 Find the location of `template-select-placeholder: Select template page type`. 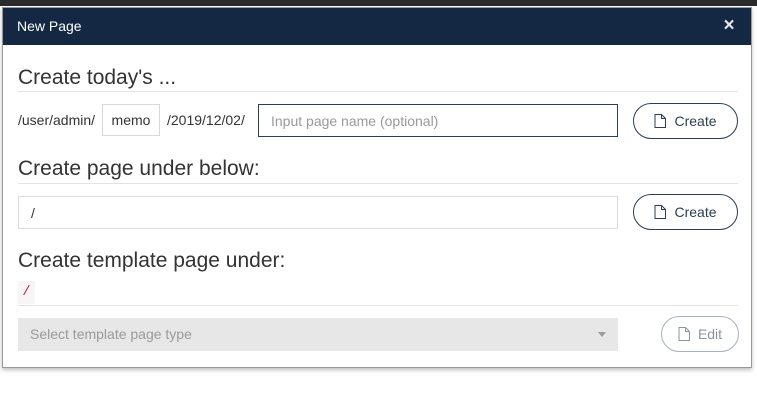

template-select-placeholder: Select template page type is located at coordinates (111, 334).